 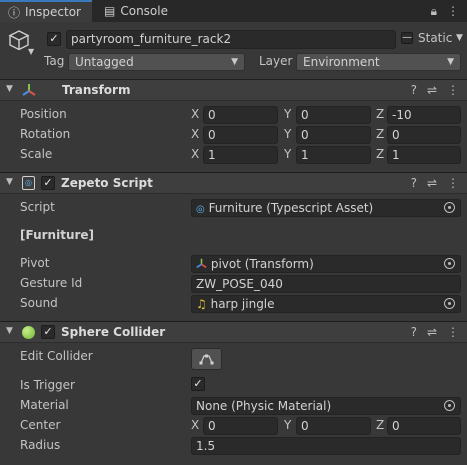 I want to click on scale-z-input: 1, so click(x=424, y=155).